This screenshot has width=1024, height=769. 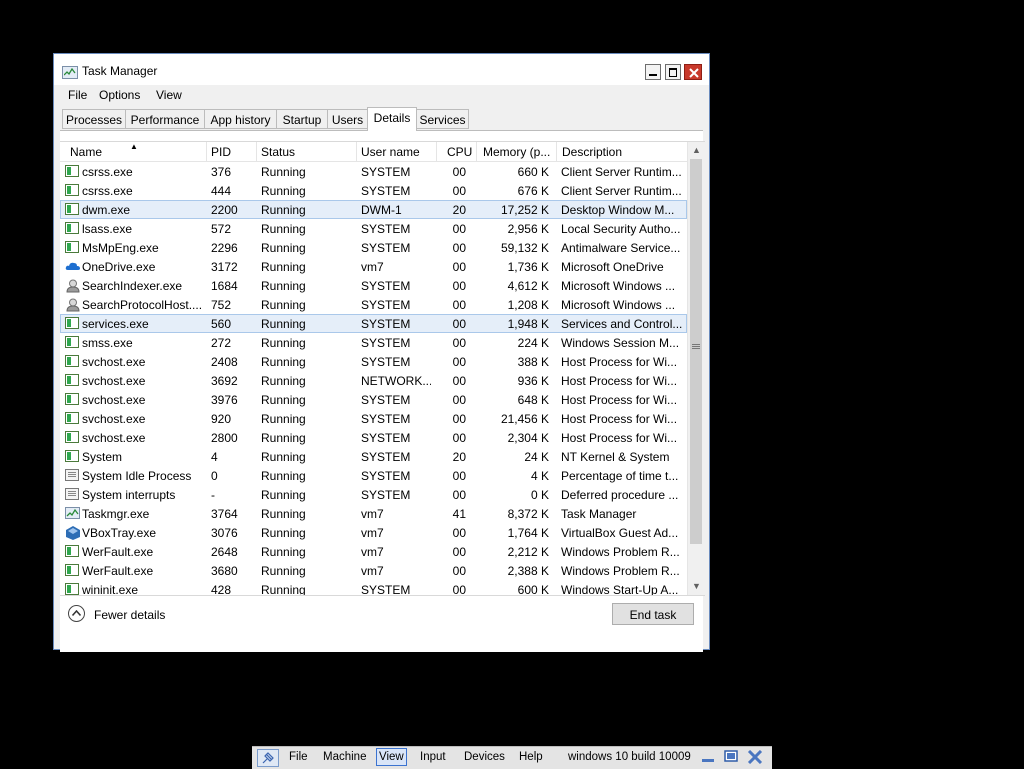 I want to click on vbox-menu-help: Help, so click(x=531, y=757).